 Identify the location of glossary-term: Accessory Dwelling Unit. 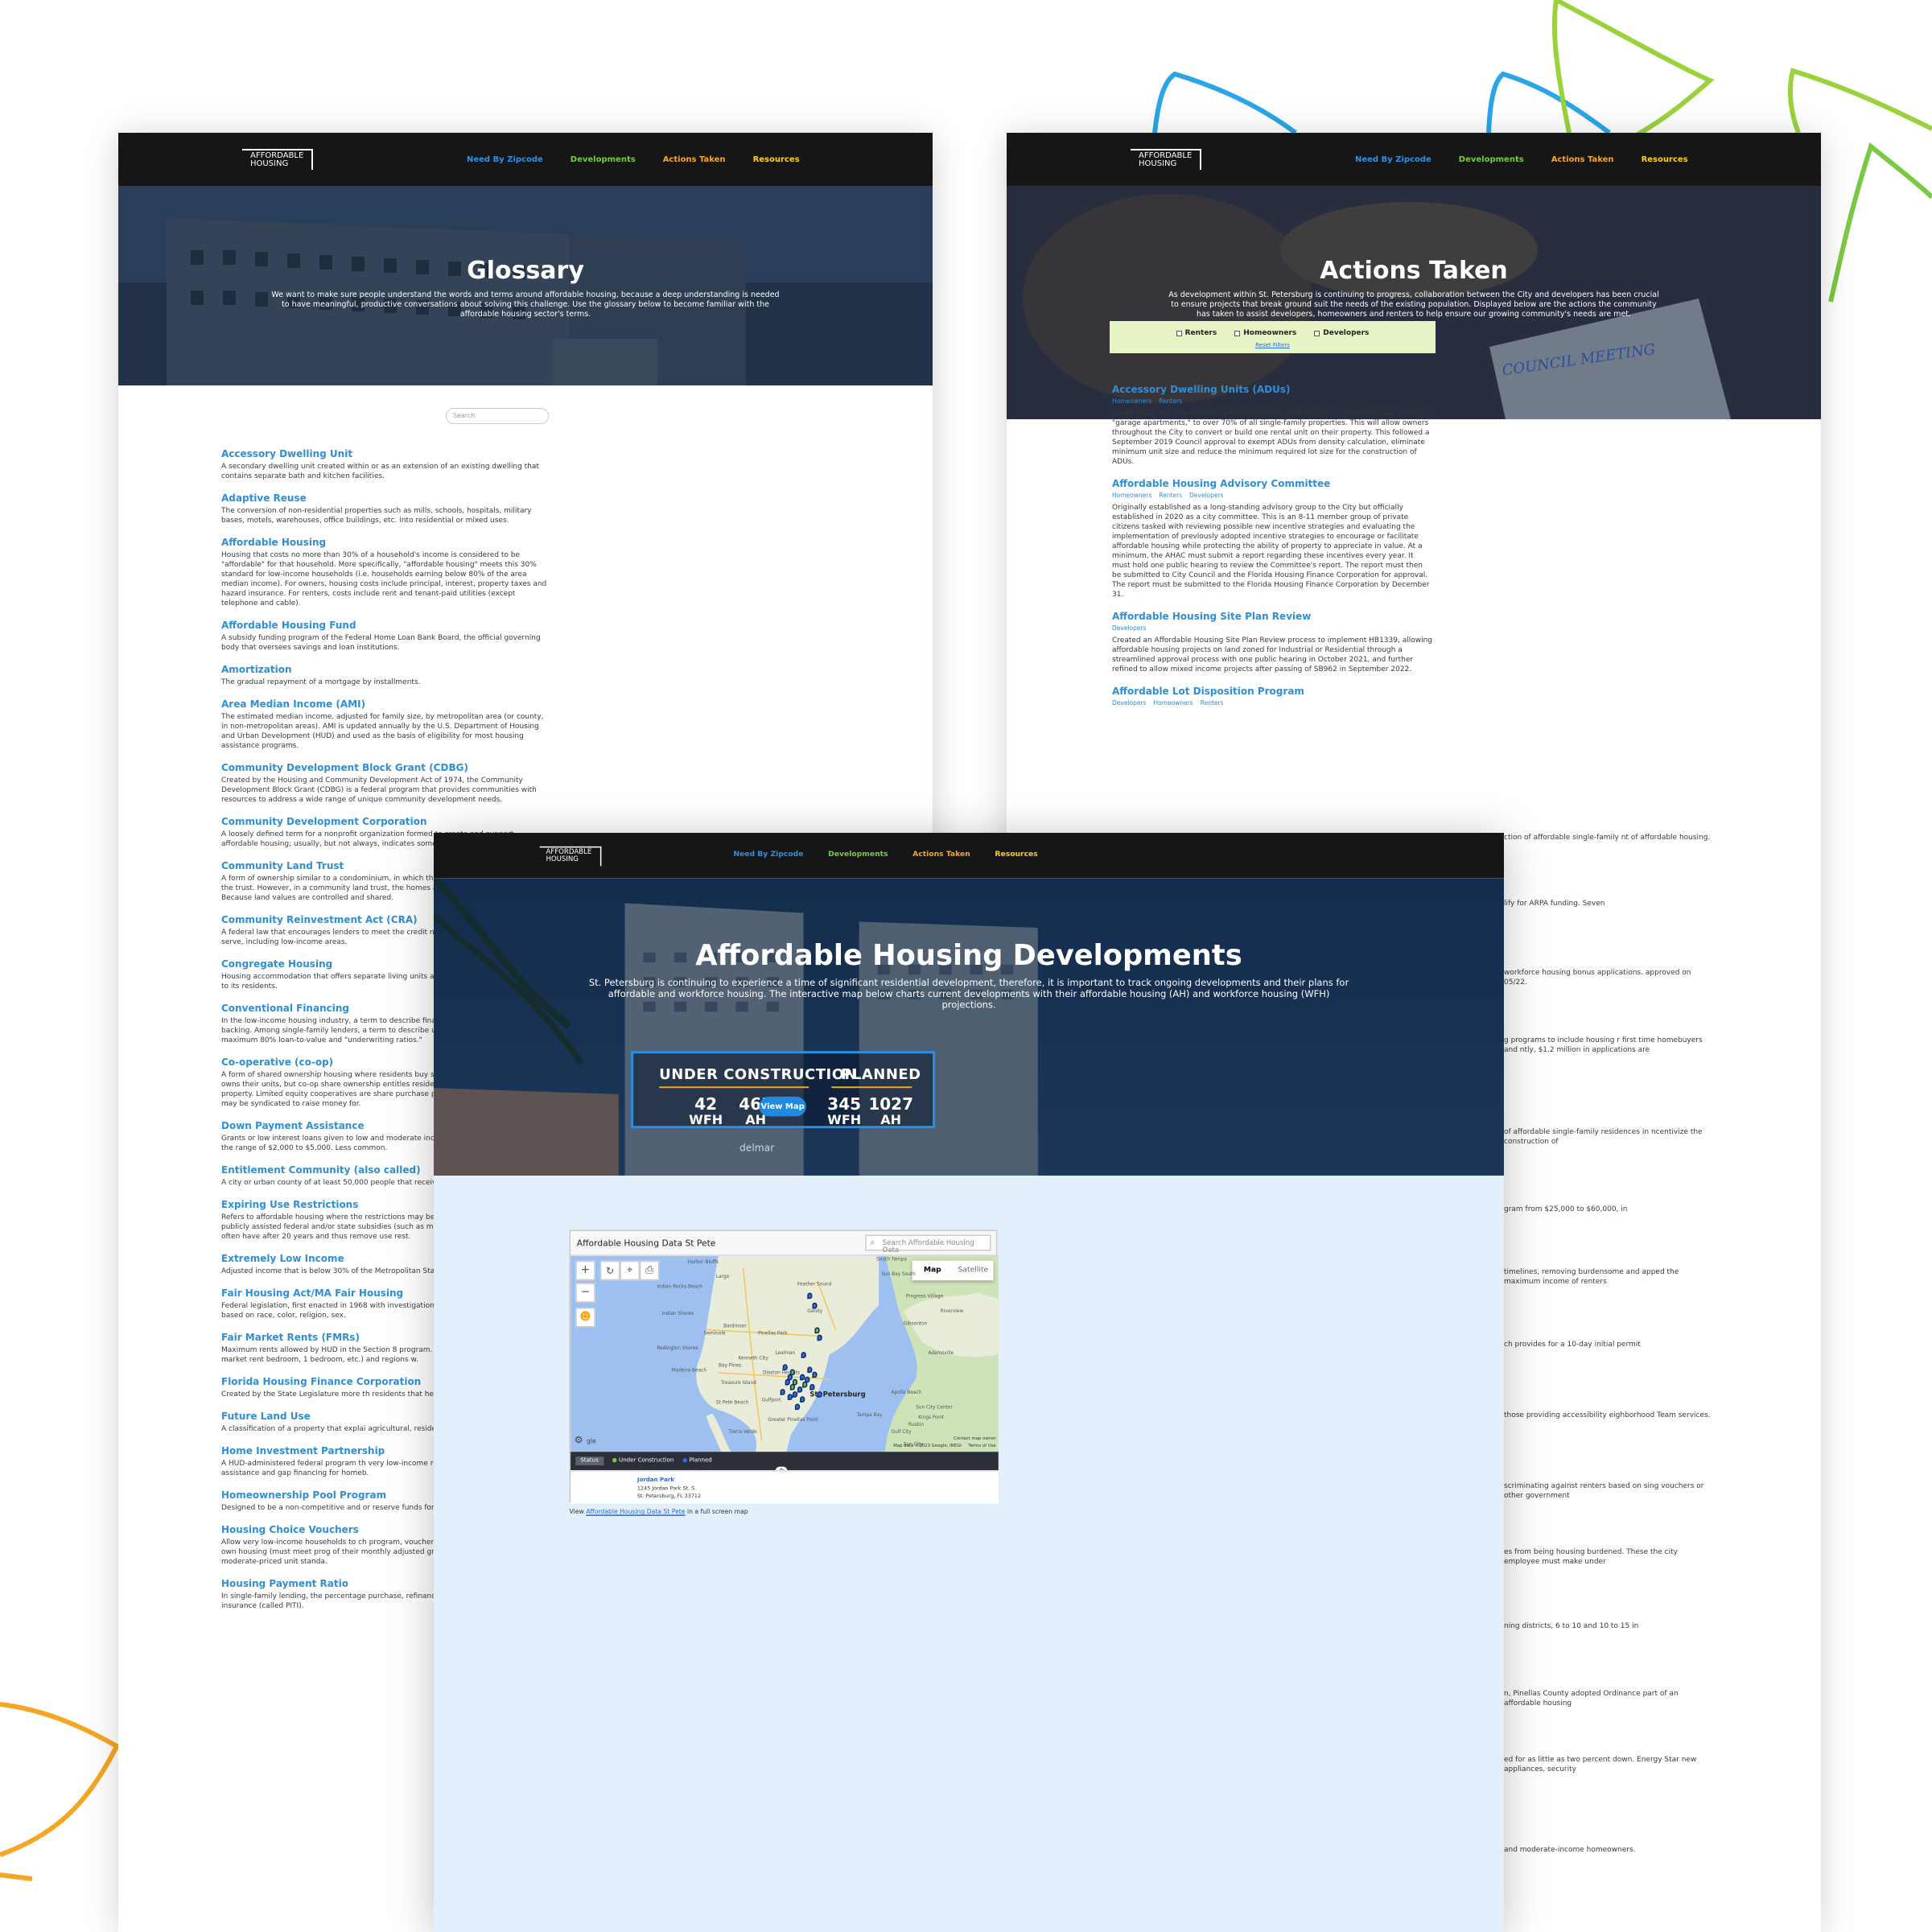
(386, 453).